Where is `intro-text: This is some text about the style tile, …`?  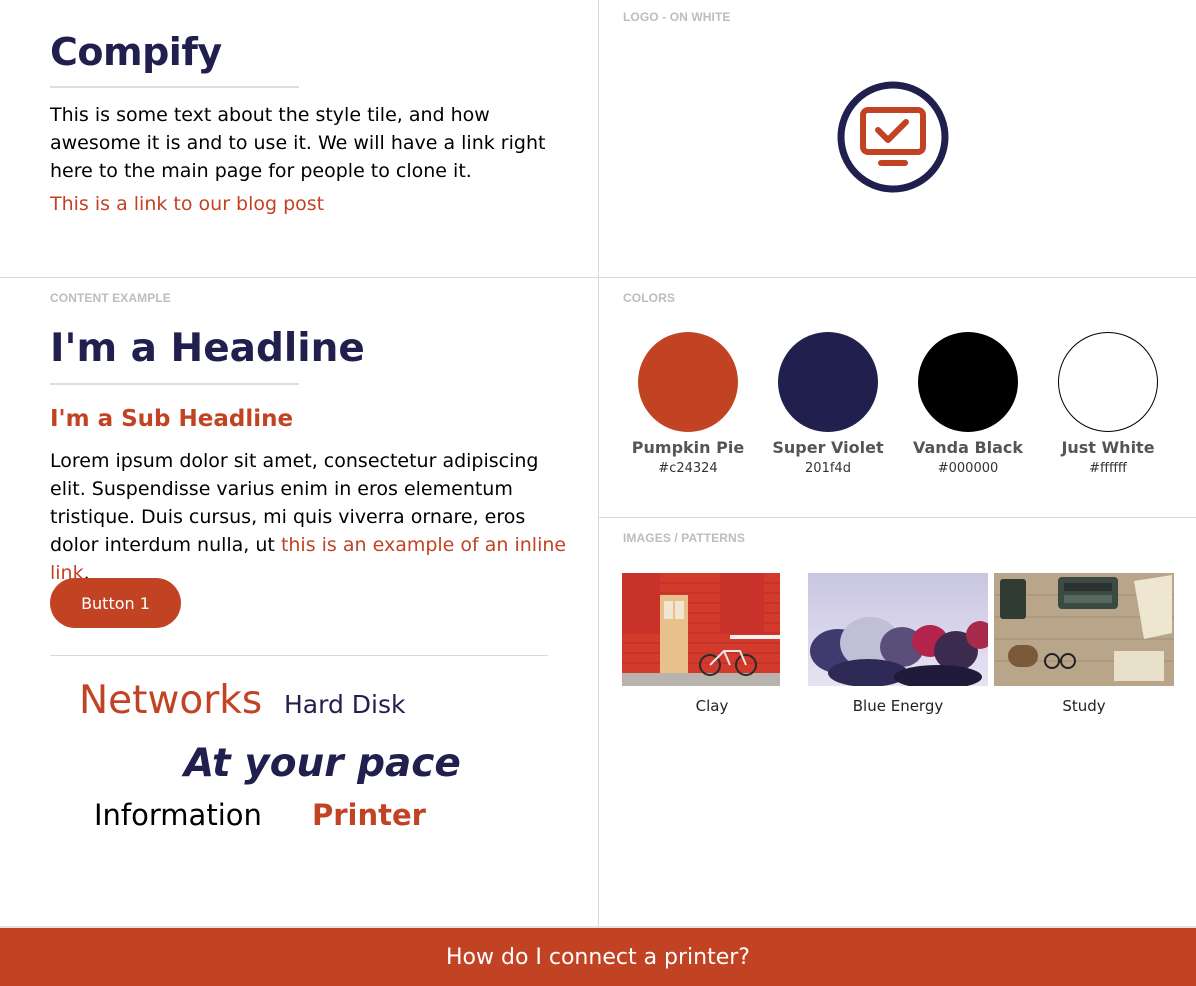 intro-text: This is some text about the style tile, … is located at coordinates (298, 143).